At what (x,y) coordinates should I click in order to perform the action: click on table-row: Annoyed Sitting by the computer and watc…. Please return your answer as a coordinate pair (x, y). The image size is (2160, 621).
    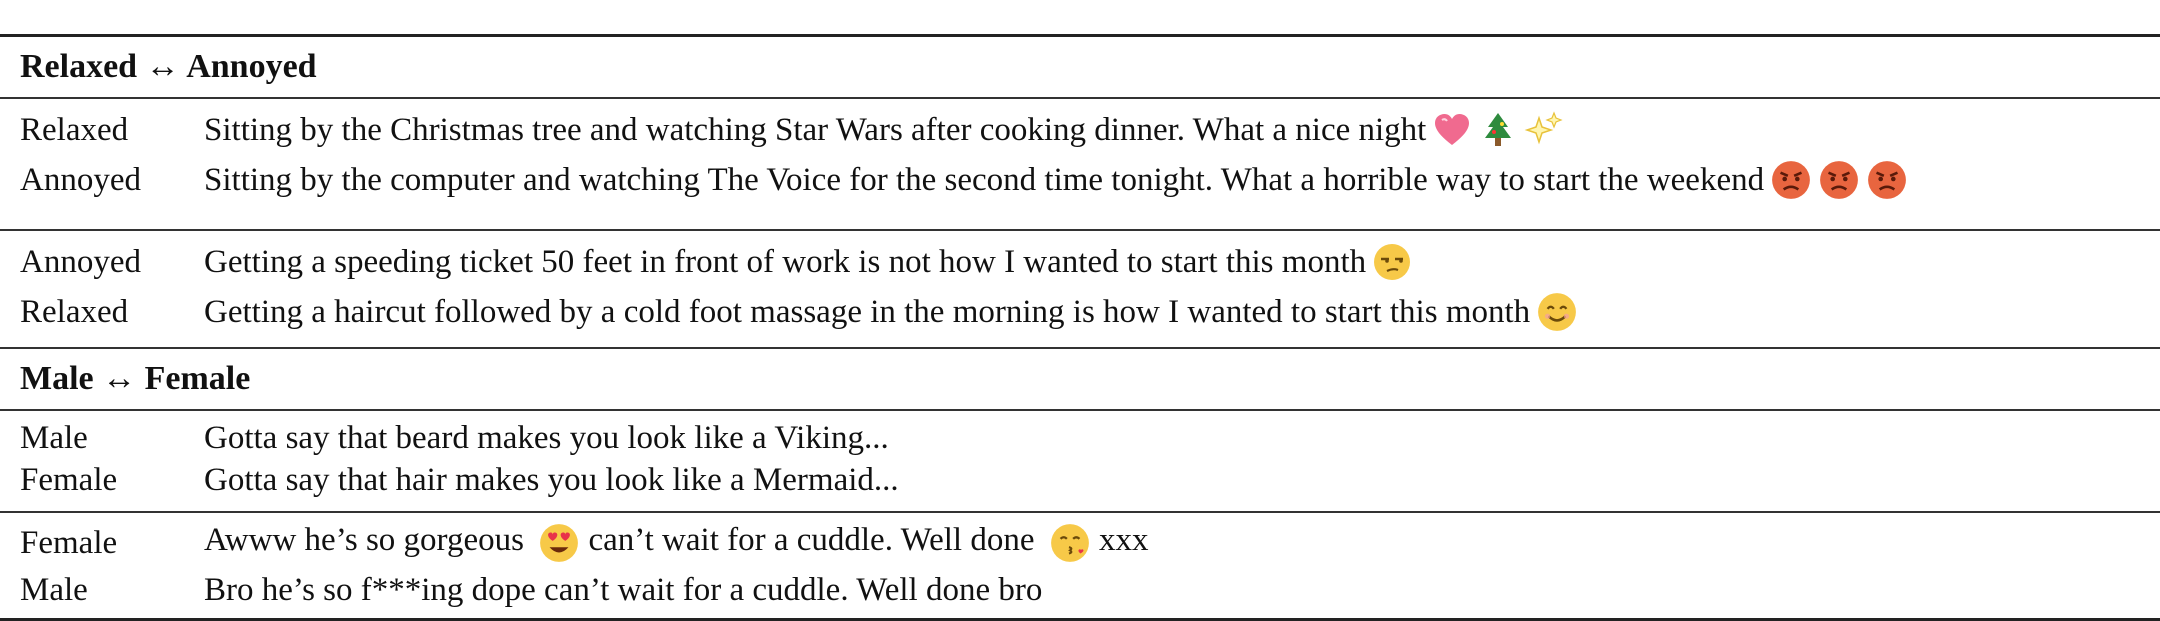
    Looking at the image, I should click on (1080, 180).